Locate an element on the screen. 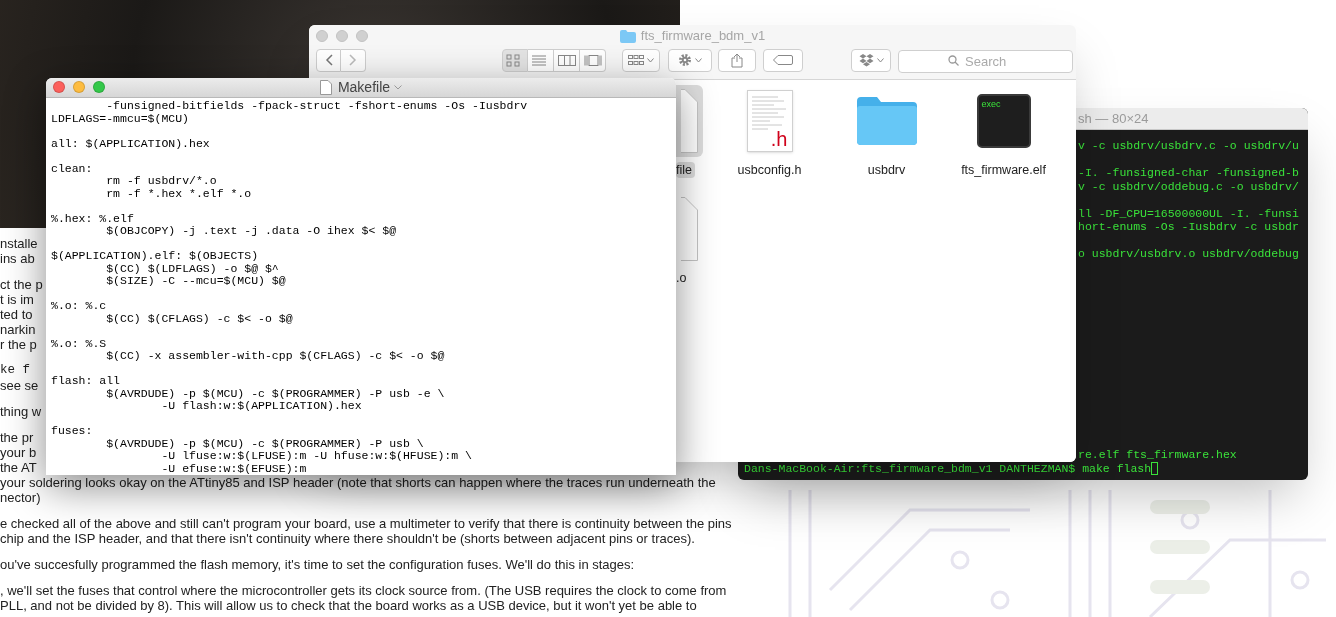 The height and width of the screenshot is (617, 1336). file-name: usbconfig.h is located at coordinates (769, 170).